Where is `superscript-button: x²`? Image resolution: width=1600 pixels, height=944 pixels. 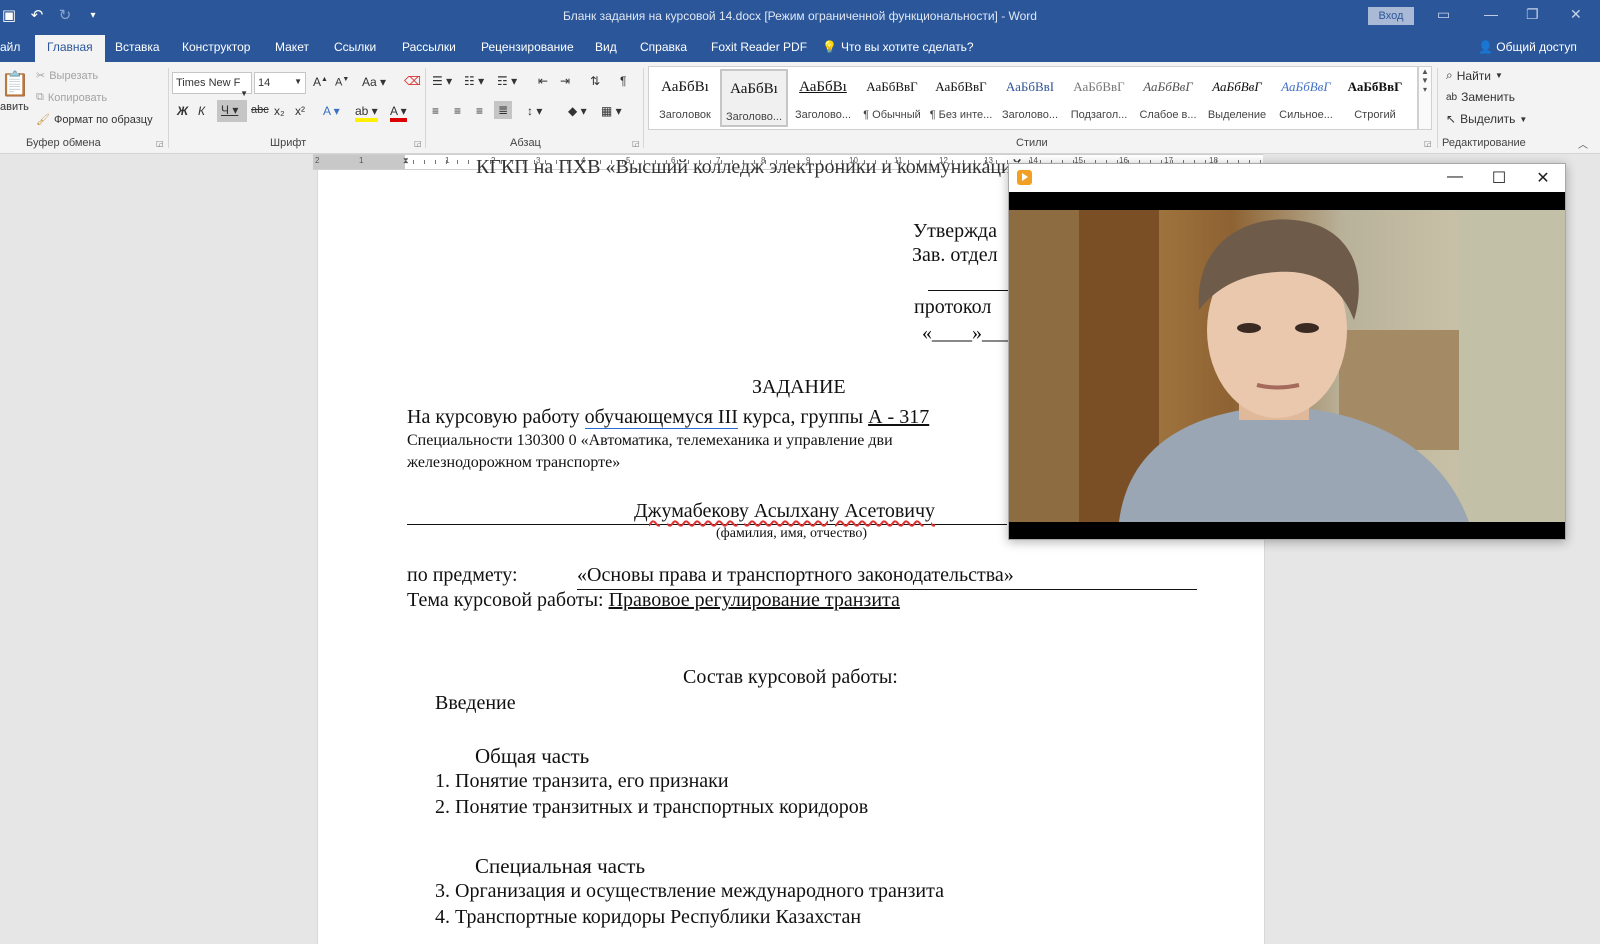 superscript-button: x² is located at coordinates (300, 111).